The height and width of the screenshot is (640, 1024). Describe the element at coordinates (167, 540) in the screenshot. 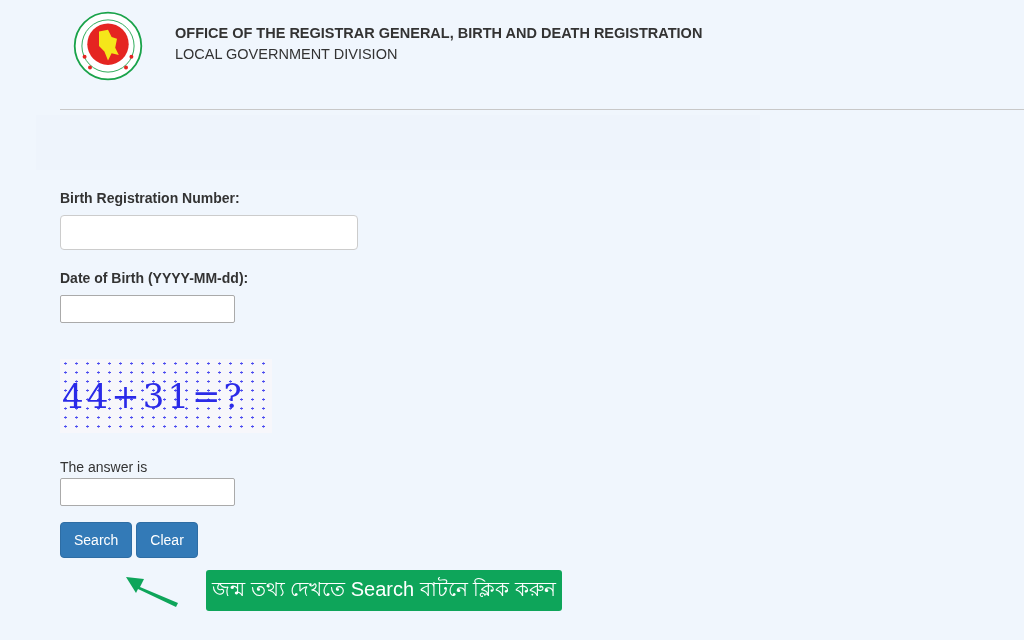

I see `clear-button: Clear` at that location.